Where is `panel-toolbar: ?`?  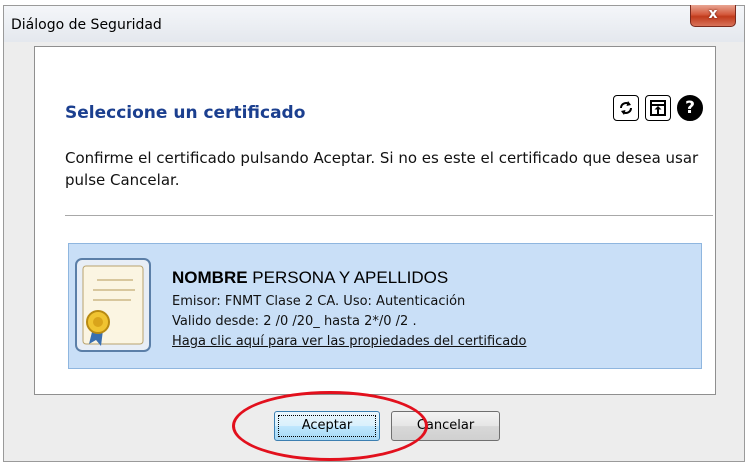
panel-toolbar: ? is located at coordinates (658, 108).